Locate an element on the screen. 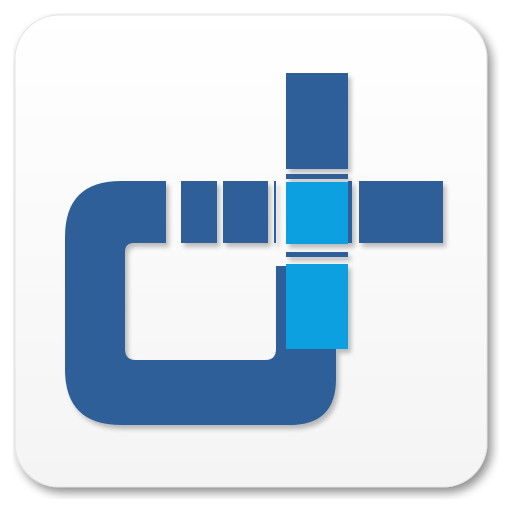 This screenshot has height=512, width=512. logo-stem-divider is located at coordinates (317, 254).